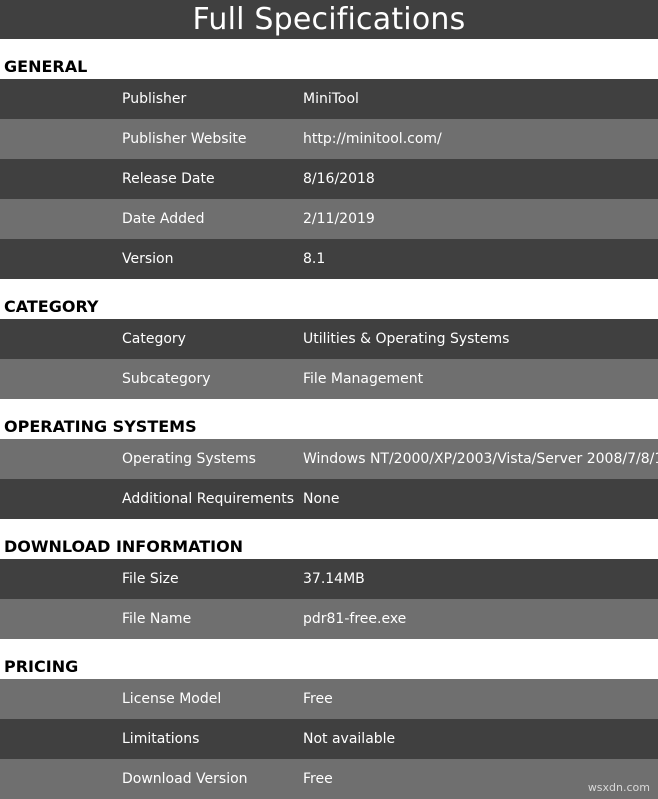  What do you see at coordinates (618, 787) in the screenshot?
I see `watermark-text: wsxdn.com` at bounding box center [618, 787].